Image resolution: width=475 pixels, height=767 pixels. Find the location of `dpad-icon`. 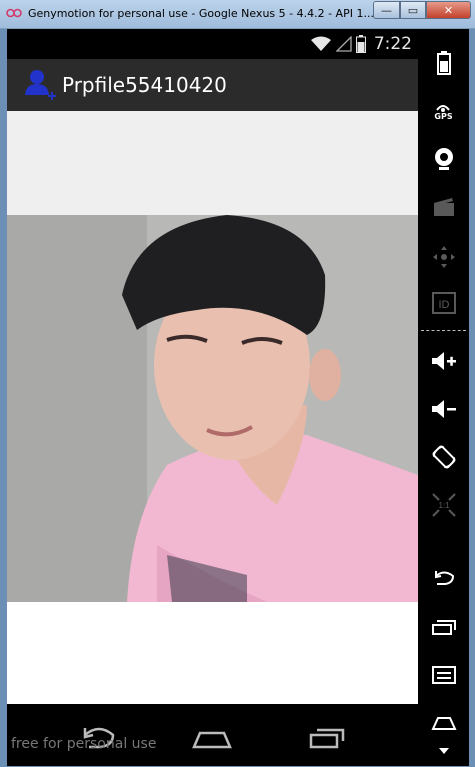

dpad-icon is located at coordinates (443, 257).